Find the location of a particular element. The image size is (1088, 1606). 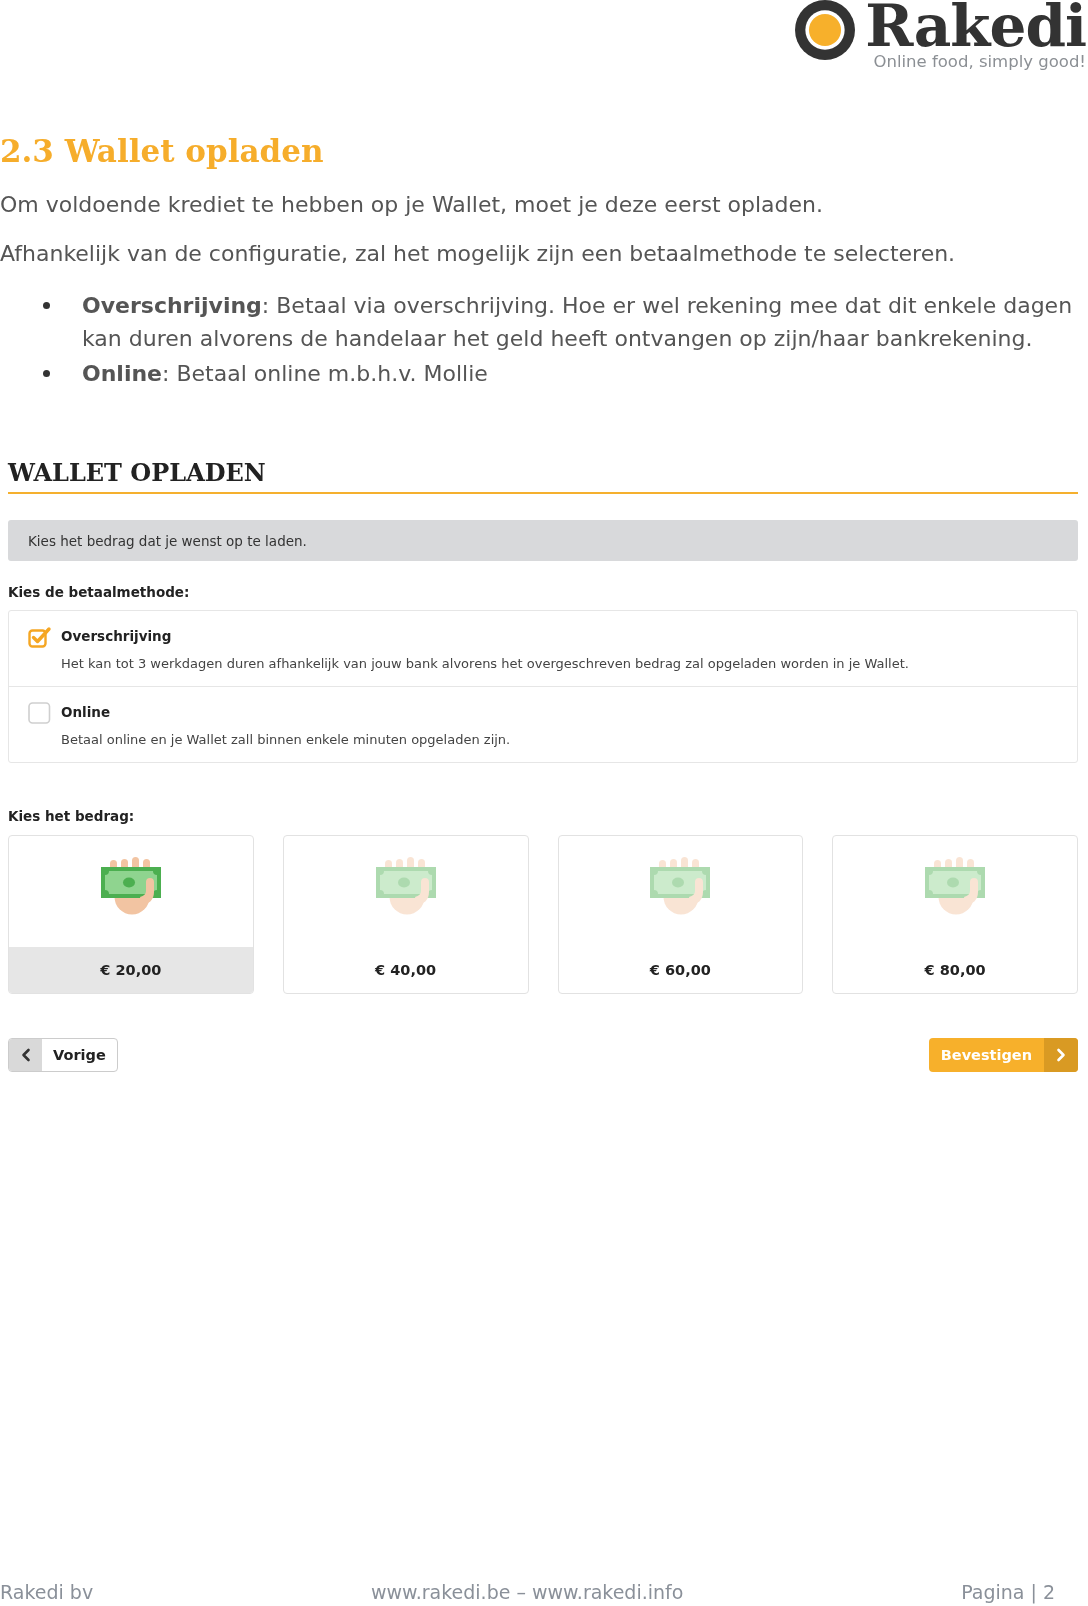

footer-websites: www.rakedi.be – www.rakedi.info is located at coordinates (527, 1592).